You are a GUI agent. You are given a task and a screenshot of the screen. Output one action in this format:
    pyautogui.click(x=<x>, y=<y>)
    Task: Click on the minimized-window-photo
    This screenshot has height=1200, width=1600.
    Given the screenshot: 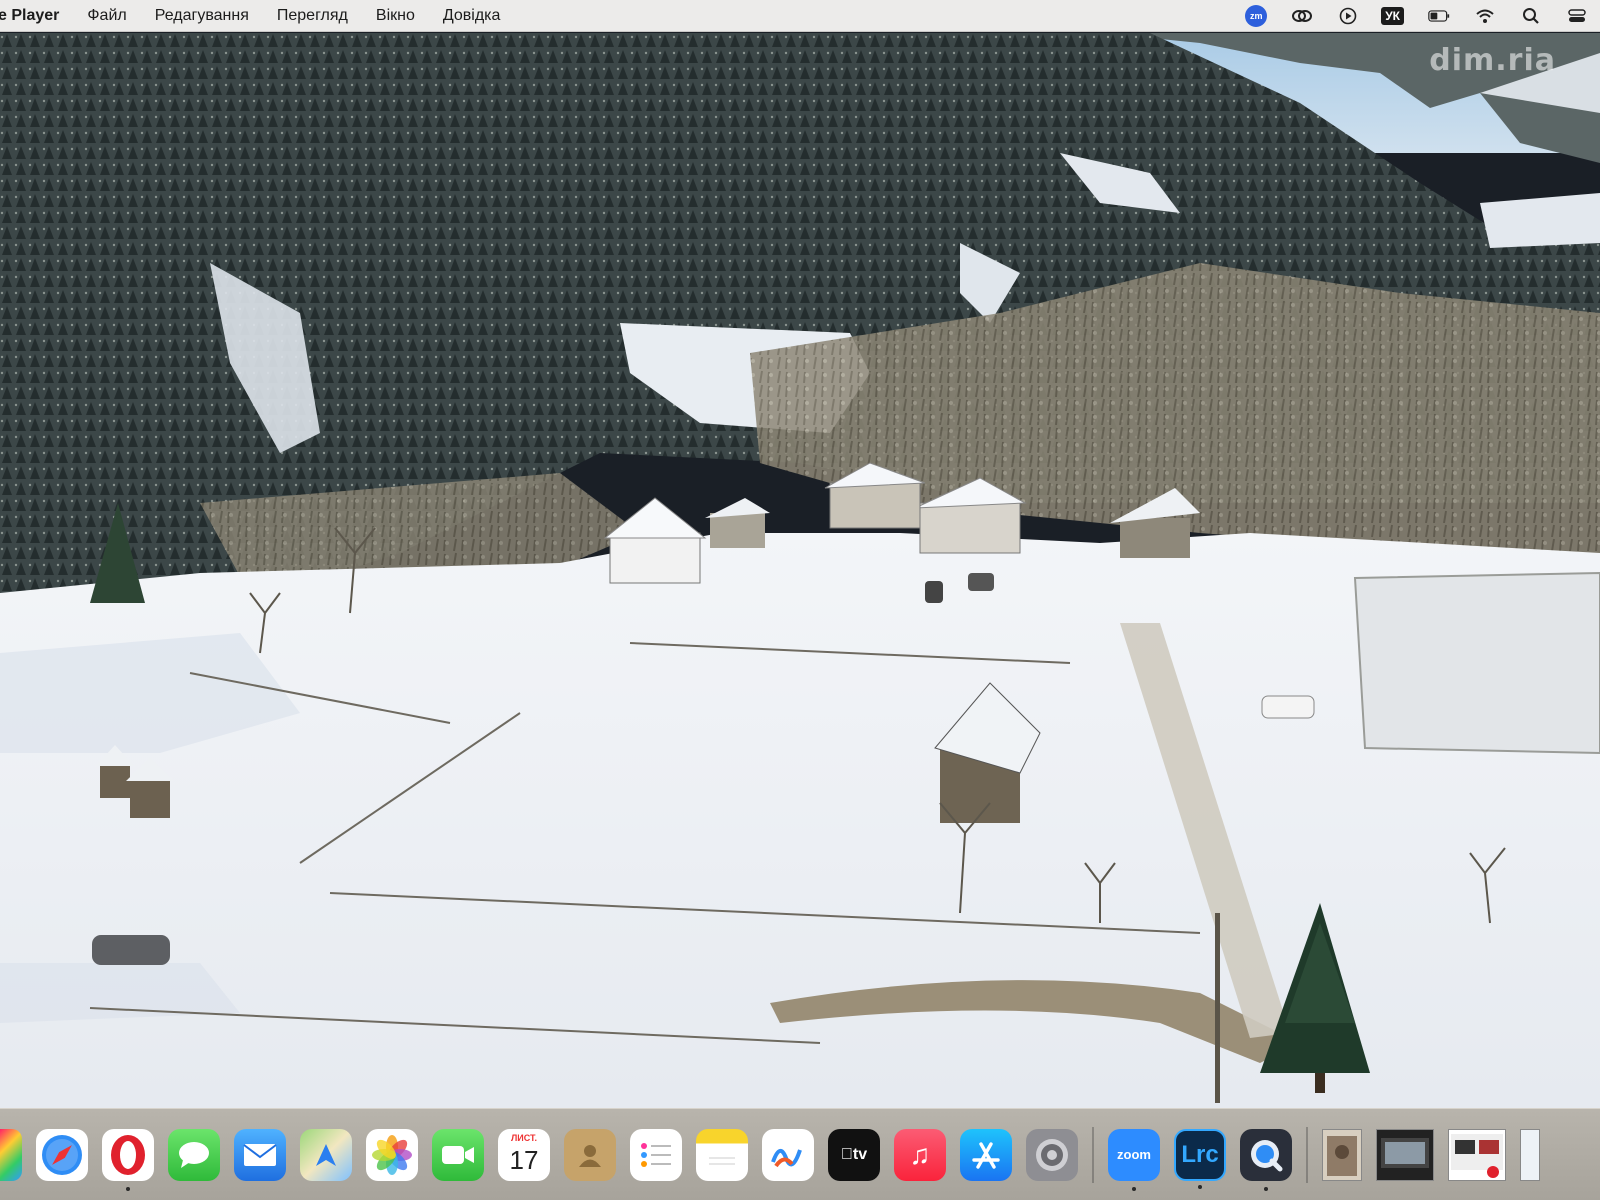 What is the action you would take?
    pyautogui.click(x=1342, y=1154)
    